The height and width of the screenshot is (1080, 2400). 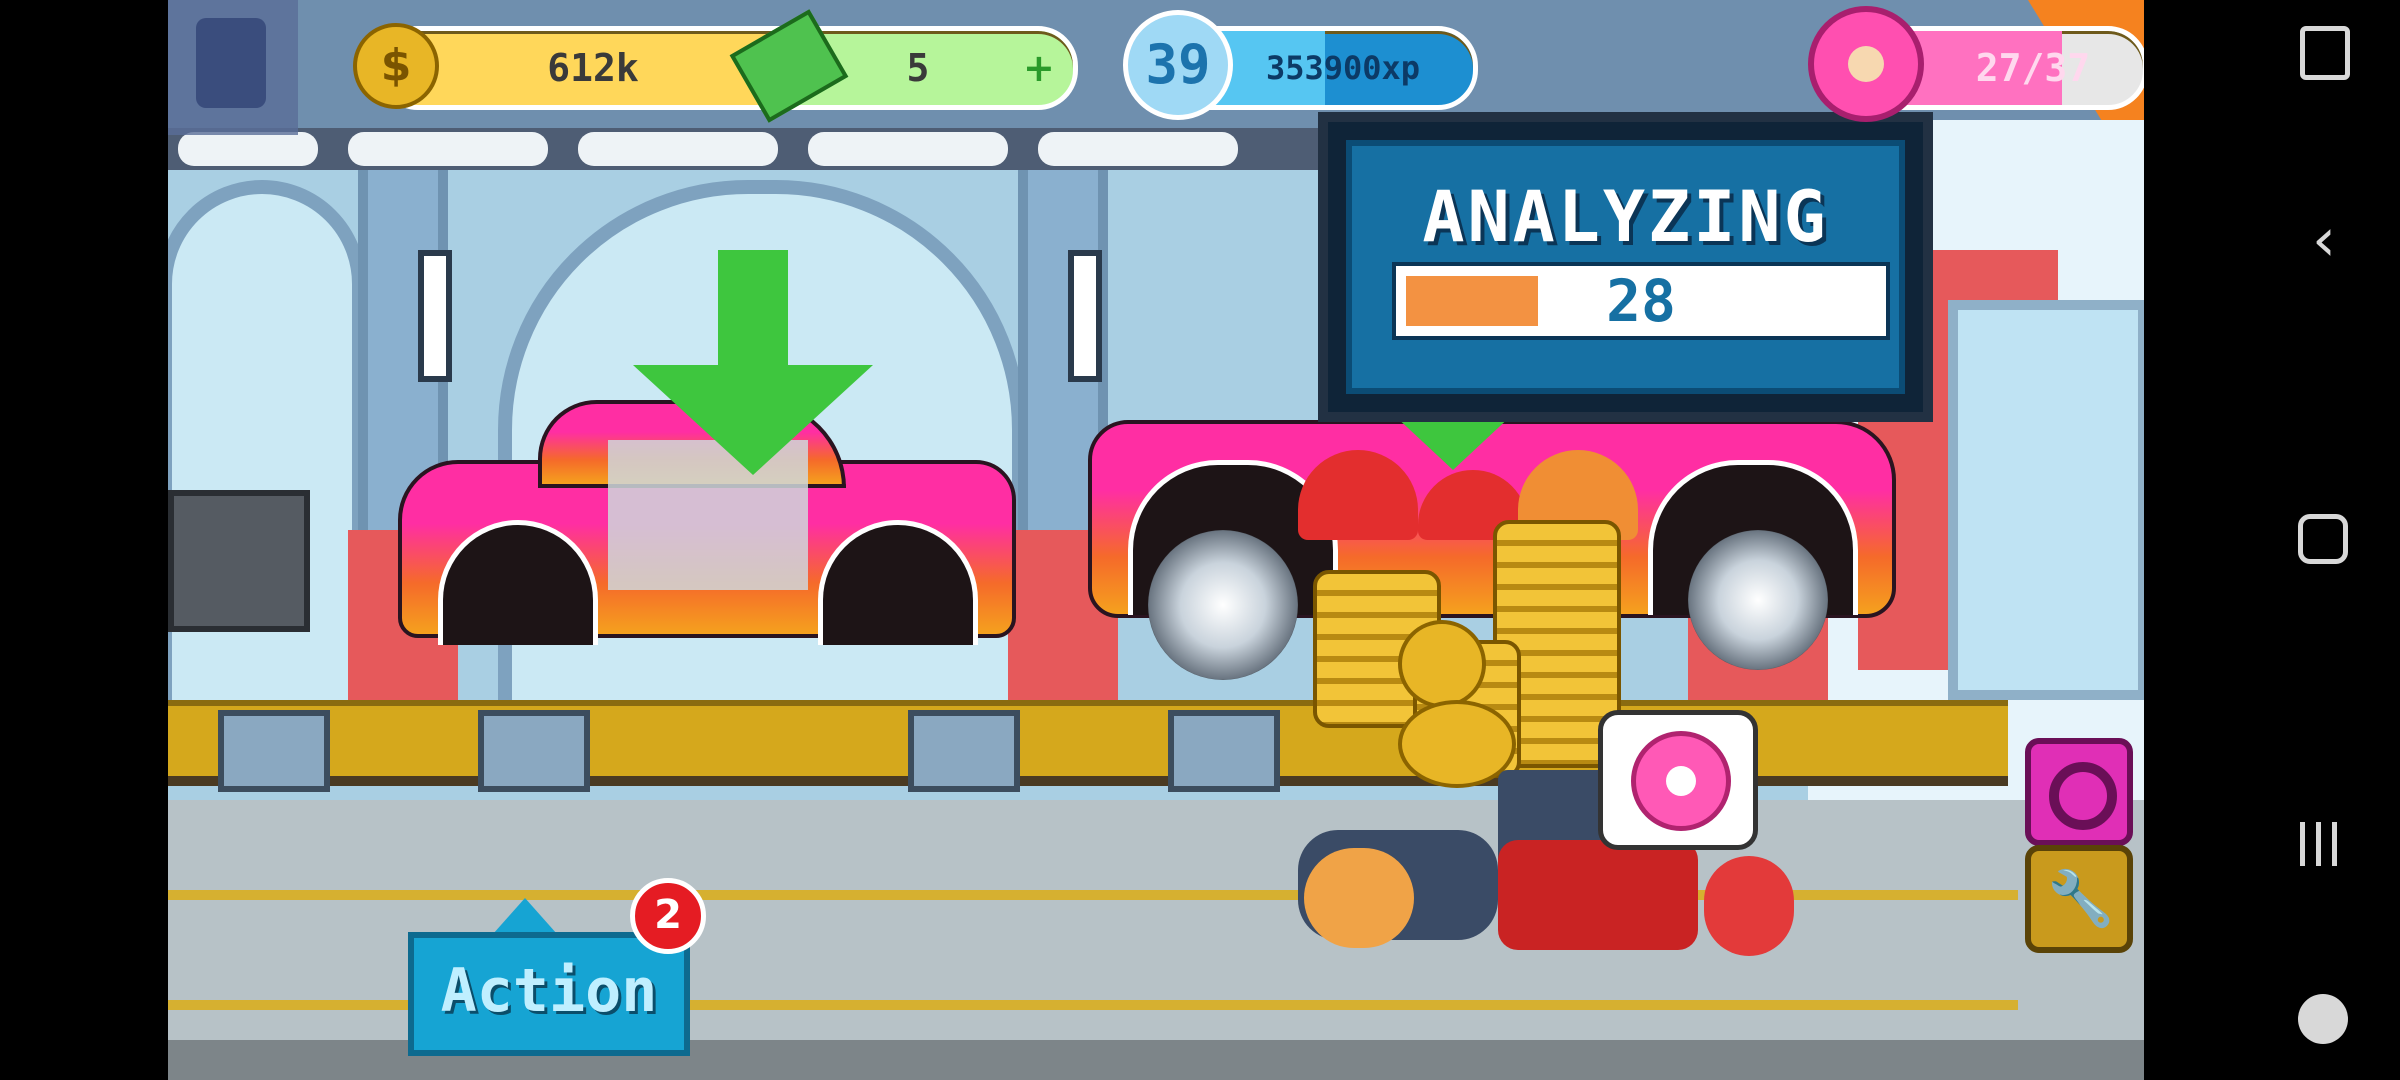 What do you see at coordinates (267, 459) in the screenshot?
I see `factory-window` at bounding box center [267, 459].